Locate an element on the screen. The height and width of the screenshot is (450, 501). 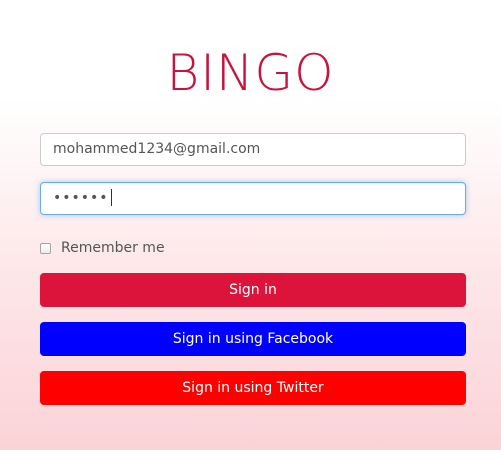
password-field: •••••• is located at coordinates (253, 198).